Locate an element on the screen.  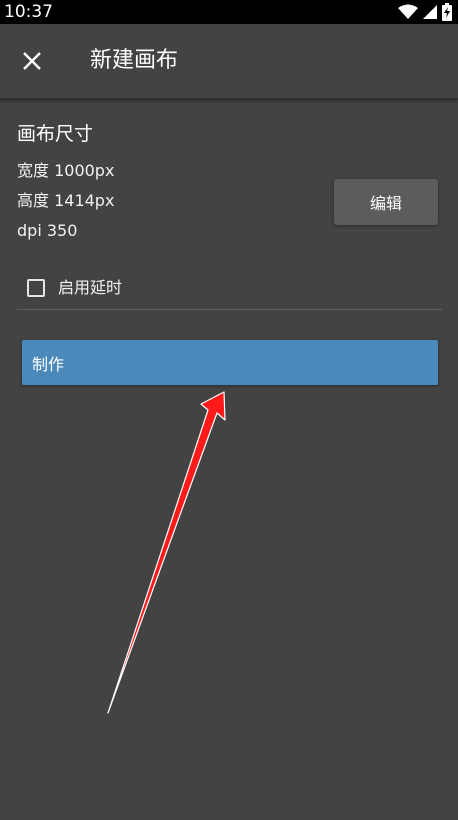
app-bar: 新建画布 is located at coordinates (229, 62).